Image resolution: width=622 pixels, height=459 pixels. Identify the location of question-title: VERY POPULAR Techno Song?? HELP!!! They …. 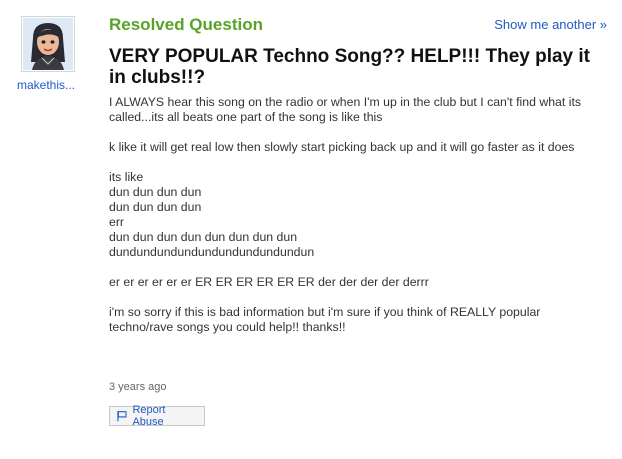
(350, 67).